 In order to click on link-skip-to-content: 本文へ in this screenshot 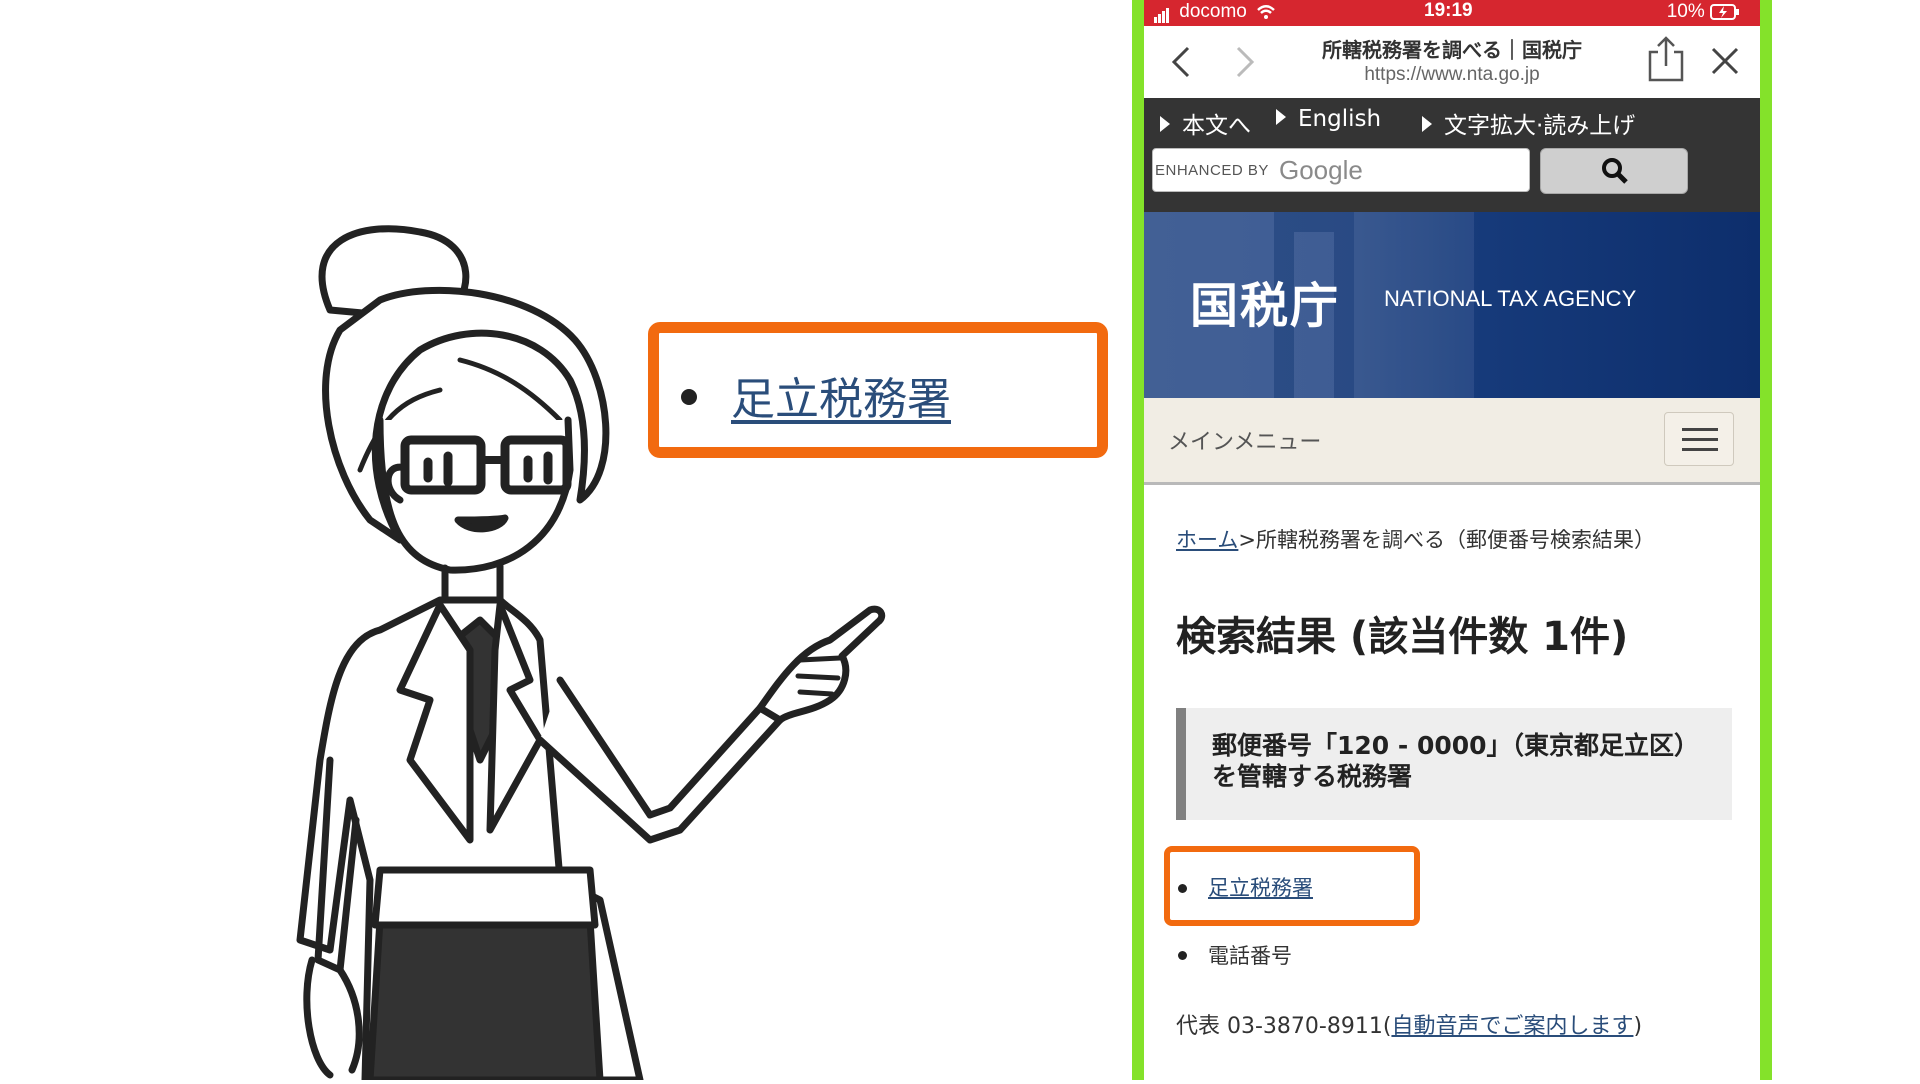, I will do `click(1205, 123)`.